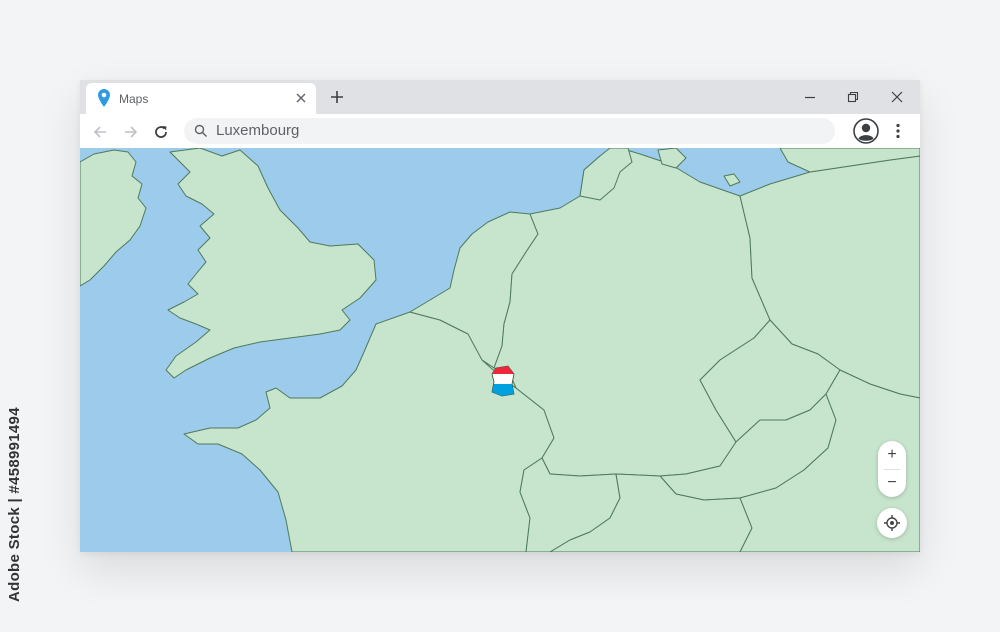  I want to click on stock-id-text: Adobe Stock | #458991494, so click(14, 504).